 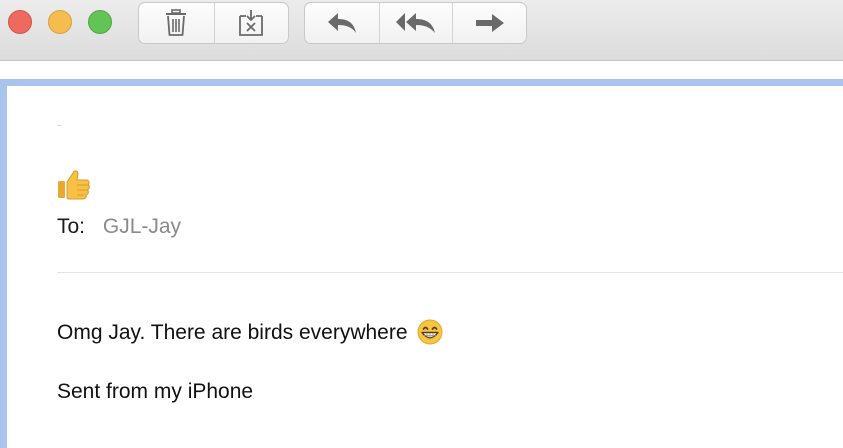 What do you see at coordinates (450, 272) in the screenshot?
I see `header-divider` at bounding box center [450, 272].